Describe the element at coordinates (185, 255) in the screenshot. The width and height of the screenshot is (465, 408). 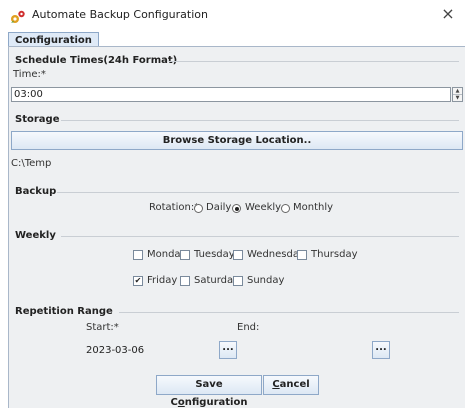
I see `checkbox-tuesday` at that location.